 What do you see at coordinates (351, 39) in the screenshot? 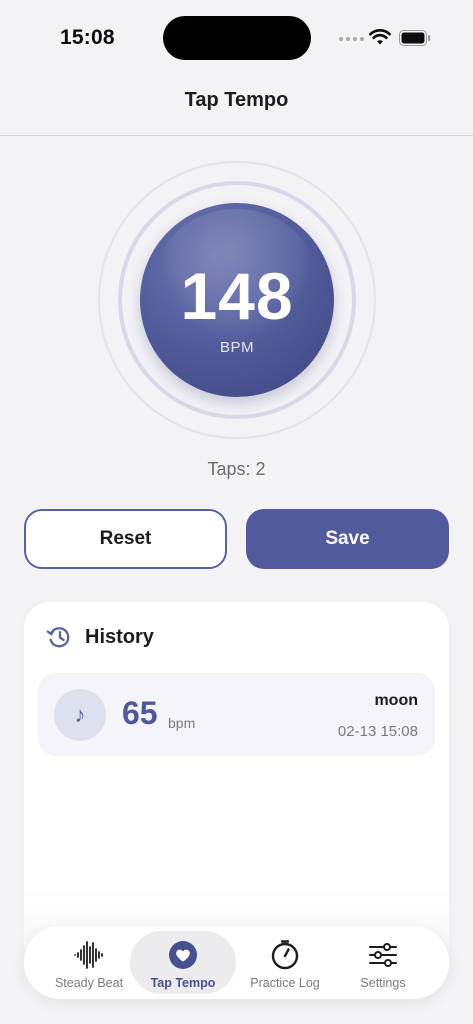
I see `cellular-signal-icon` at bounding box center [351, 39].